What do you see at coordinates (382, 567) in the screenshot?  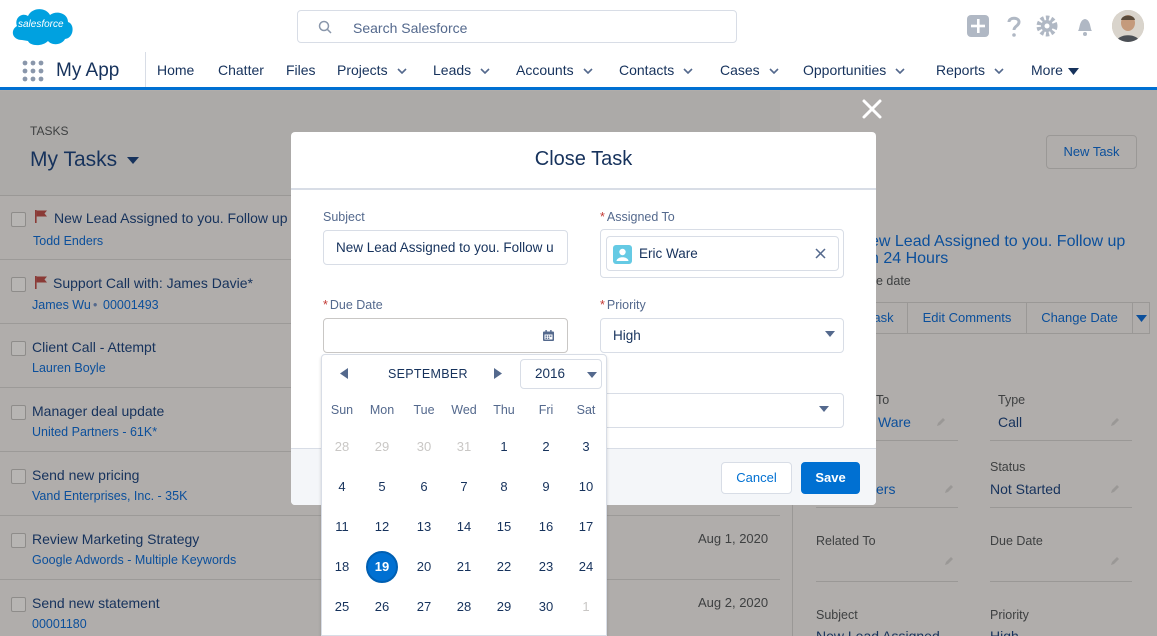 I see `calendar-day-selected: 19` at bounding box center [382, 567].